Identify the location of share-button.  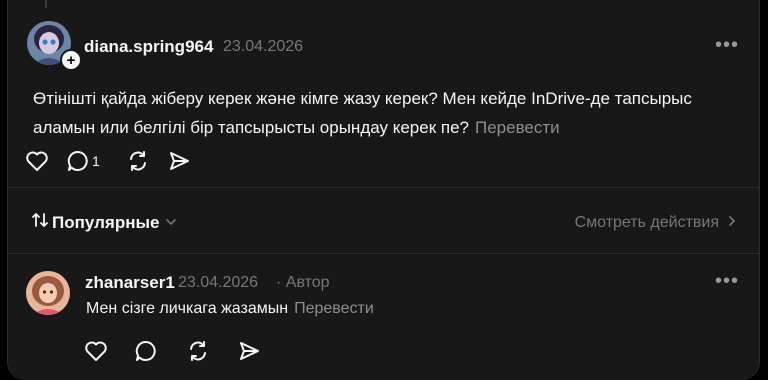
(179, 161).